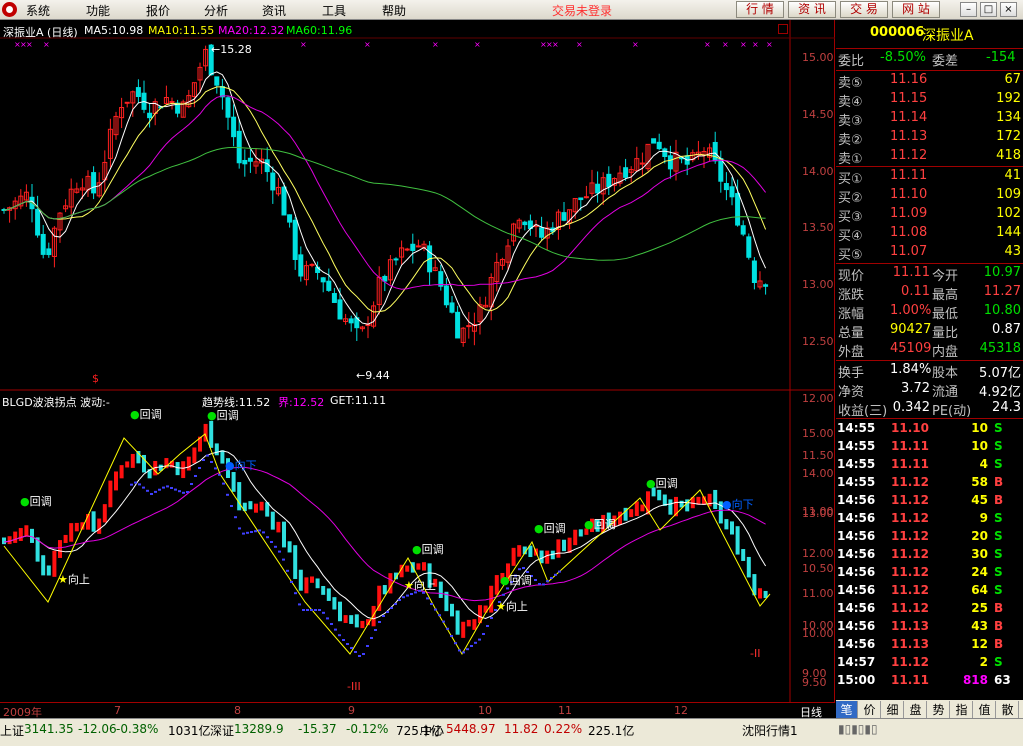 The image size is (1023, 746). I want to click on y-tick-price: 12.50, so click(818, 341).